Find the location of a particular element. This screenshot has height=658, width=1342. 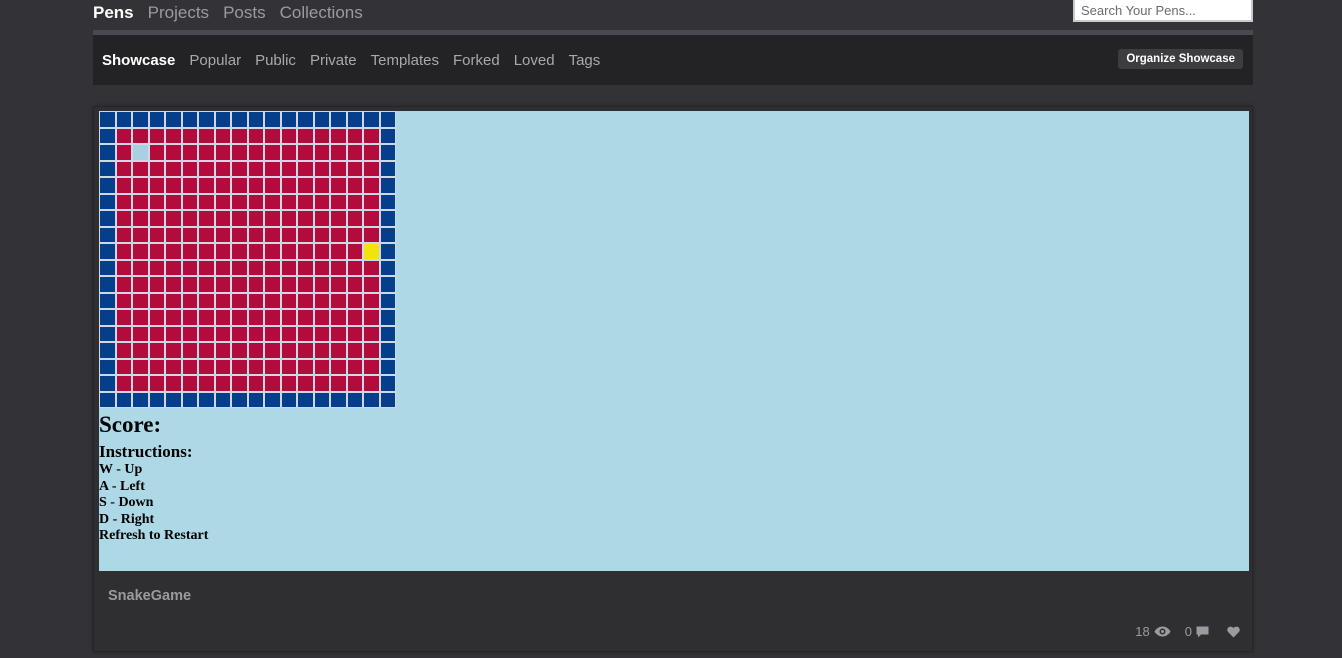

comments-stat: 0 is located at coordinates (1197, 631).